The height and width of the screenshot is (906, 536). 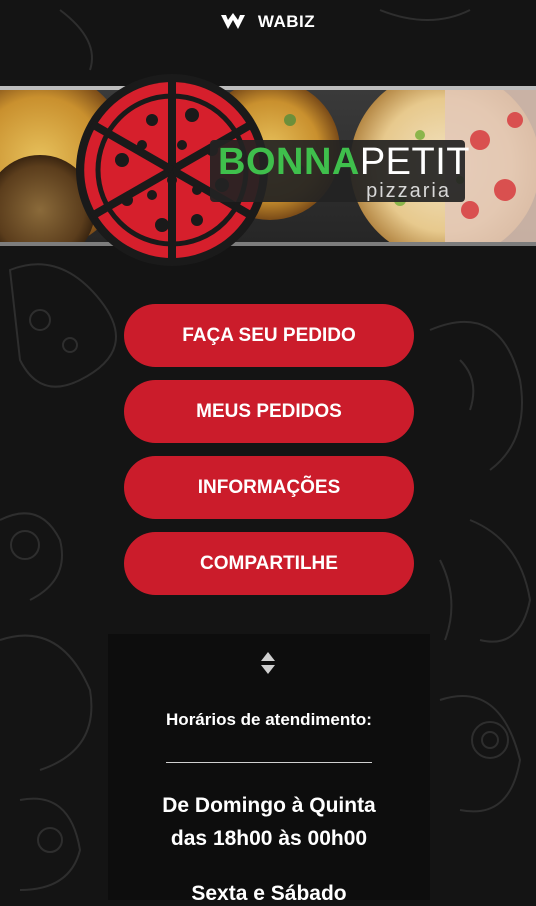 I want to click on schedule-hours-1: das 18h00 às 00h00, so click(x=269, y=838).